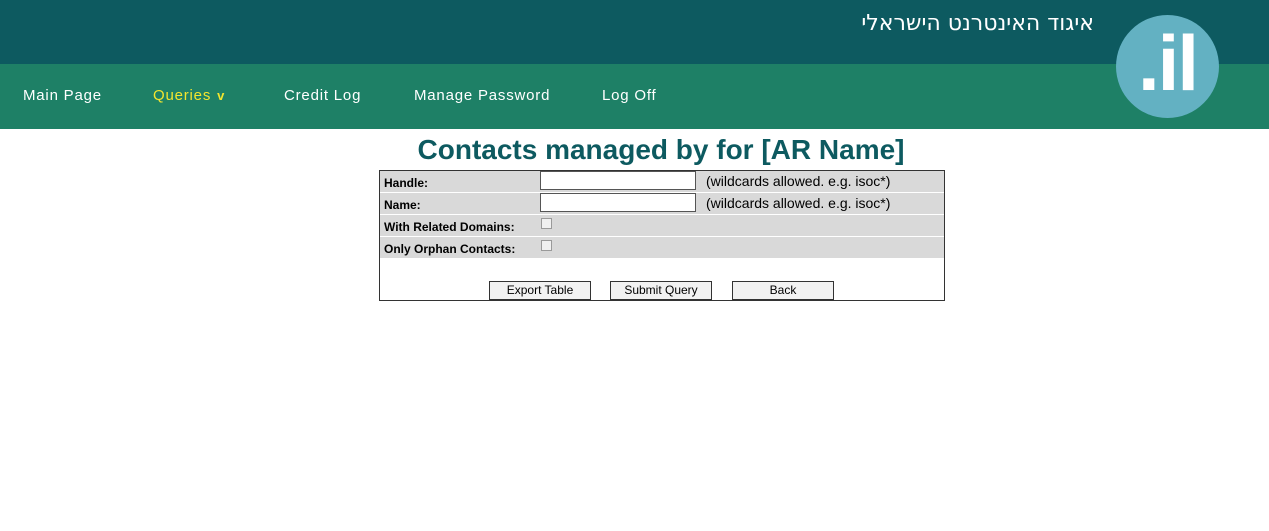 The image size is (1269, 531). What do you see at coordinates (977, 23) in the screenshot?
I see `organization-name: איגוד האינטרנט הישראלי` at bounding box center [977, 23].